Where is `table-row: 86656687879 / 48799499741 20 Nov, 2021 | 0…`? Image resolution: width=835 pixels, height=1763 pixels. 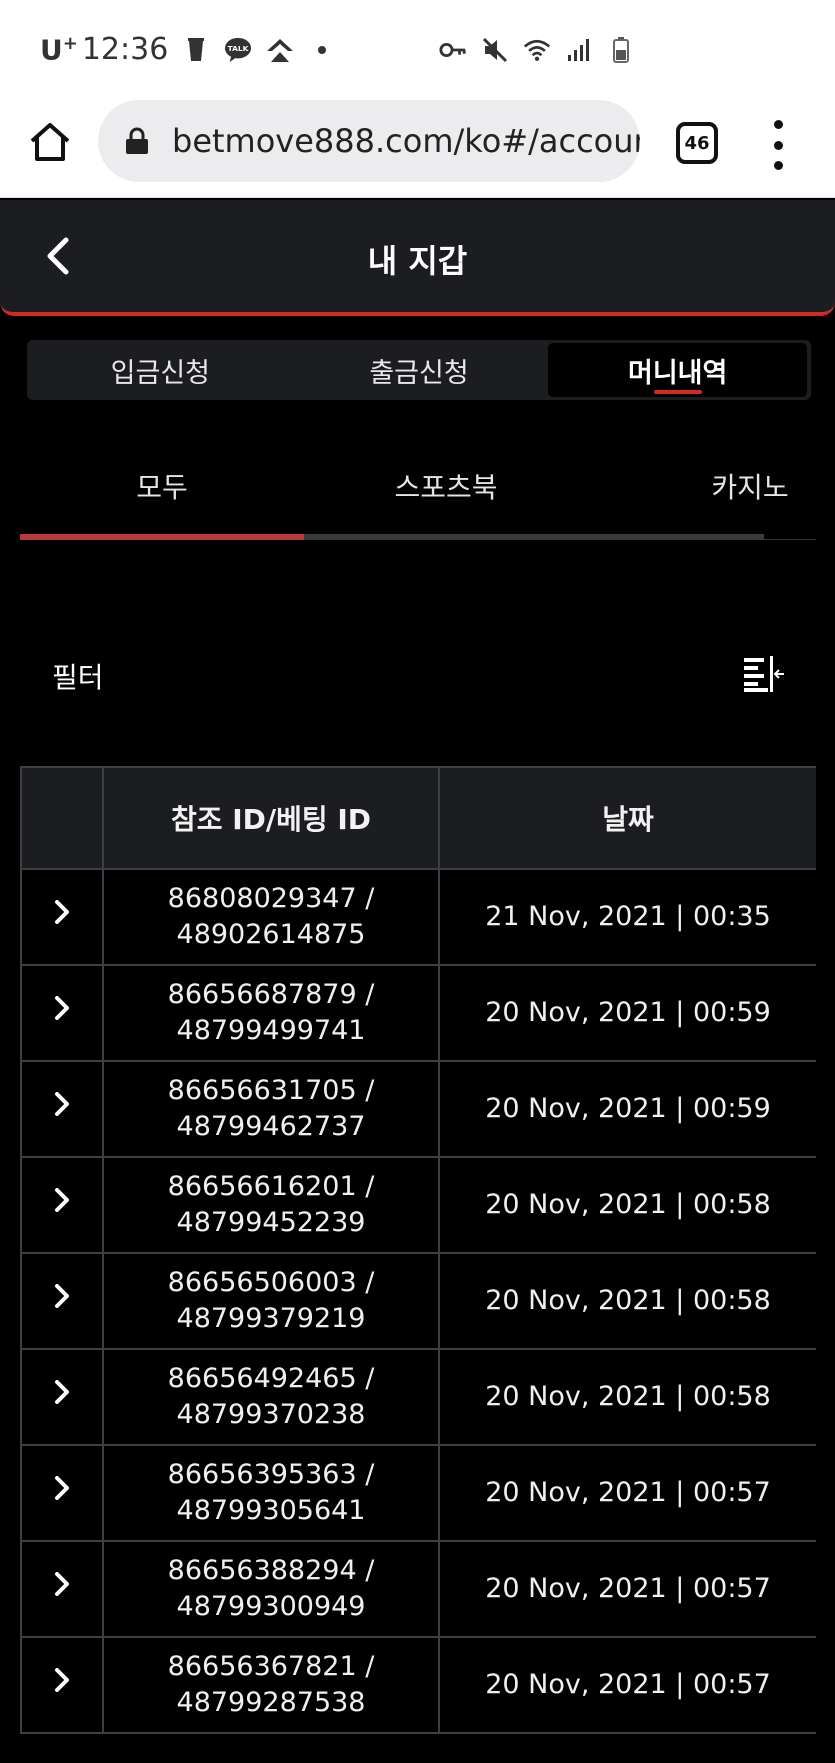
table-row: 86656687879 / 48799499741 20 Nov, 2021 | 0… is located at coordinates (418, 1013).